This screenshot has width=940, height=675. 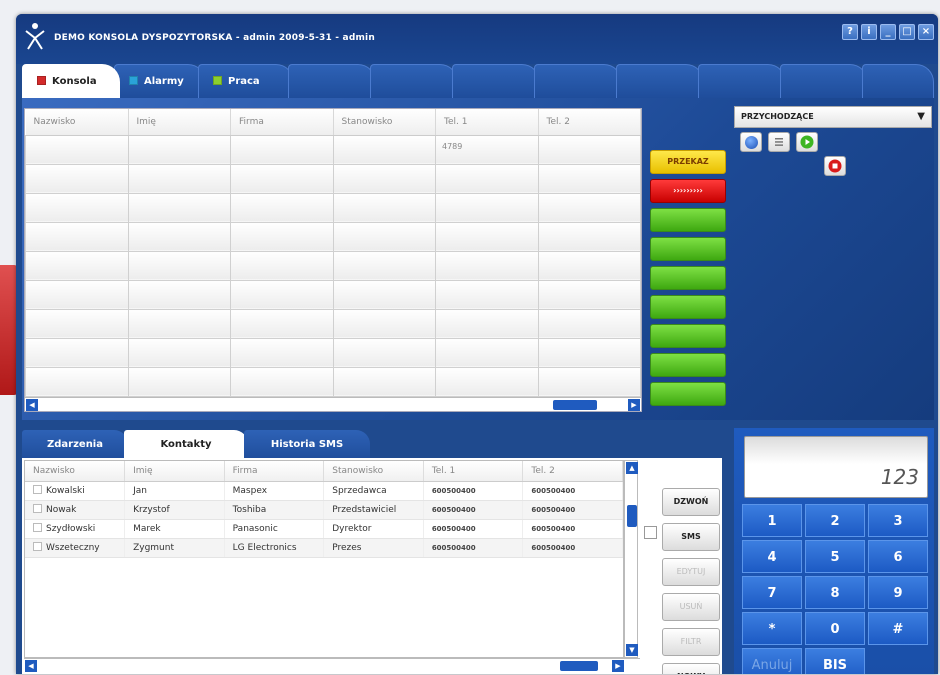 What do you see at coordinates (691, 668) in the screenshot?
I see `new-button: NOWY` at bounding box center [691, 668].